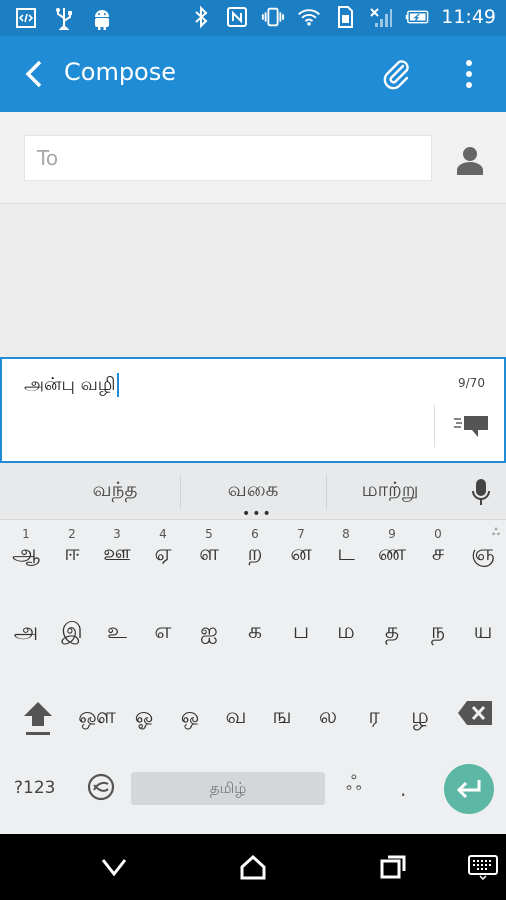 This screenshot has height=900, width=506. I want to click on key-row3-3: ஒ, so click(190, 719).